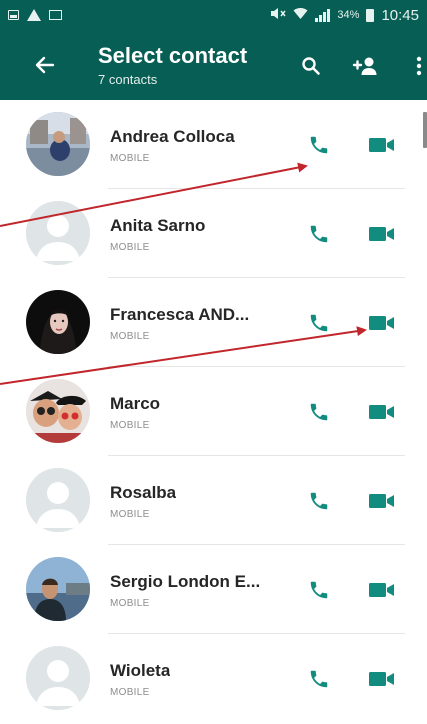 This screenshot has width=427, height=724. Describe the element at coordinates (425, 130) in the screenshot. I see `scrollbar-thumb` at that location.